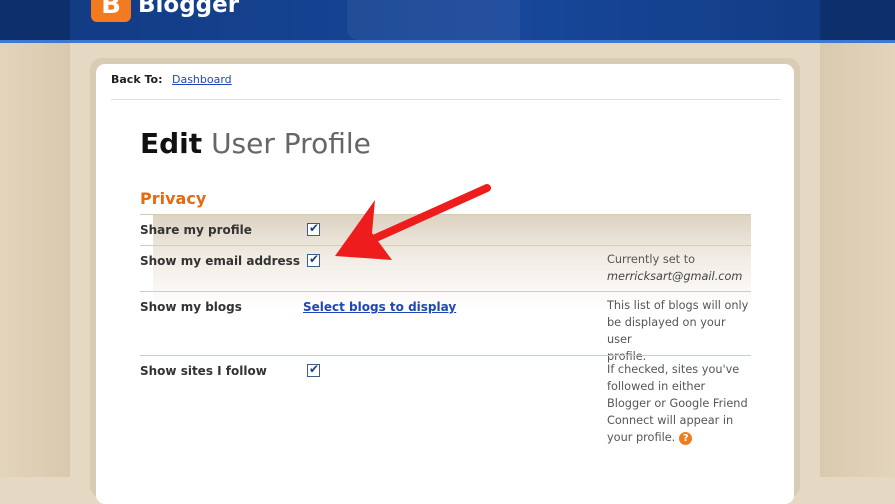  Describe the element at coordinates (433, 20) in the screenshot. I see `header-decoration` at that location.